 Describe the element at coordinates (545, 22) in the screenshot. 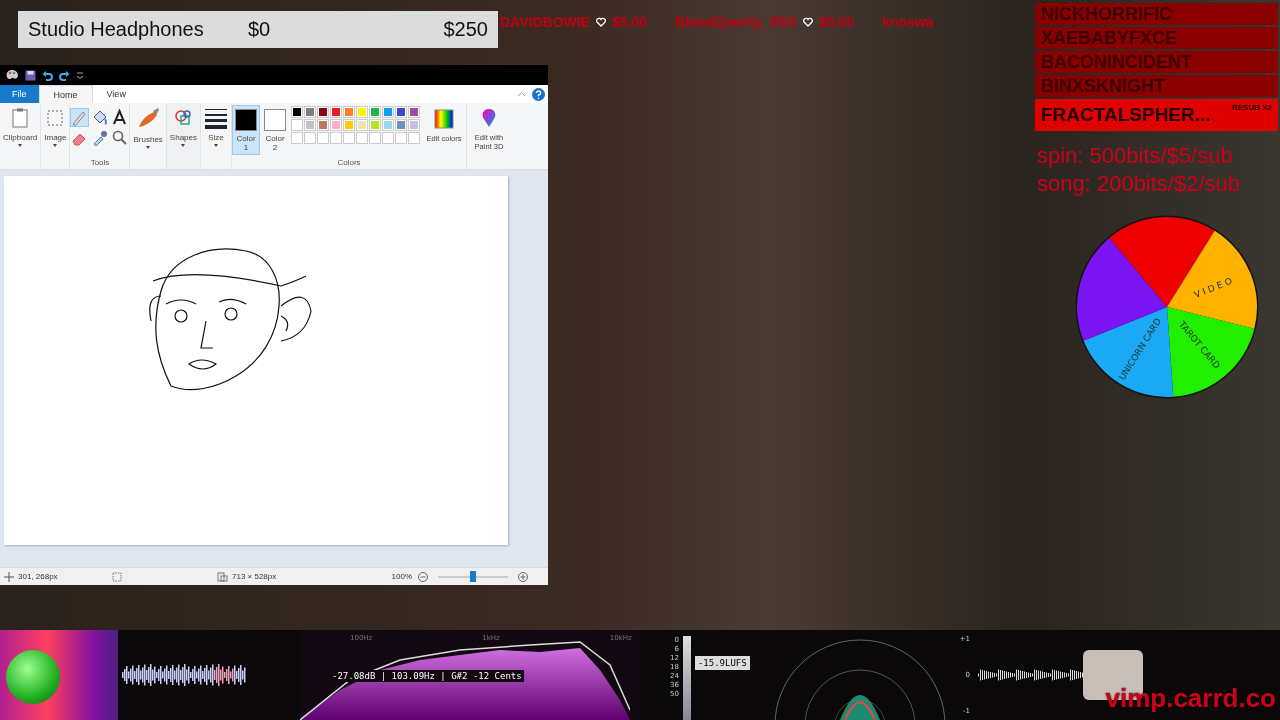

I see `donor-name: DAVIDBOWIE` at that location.